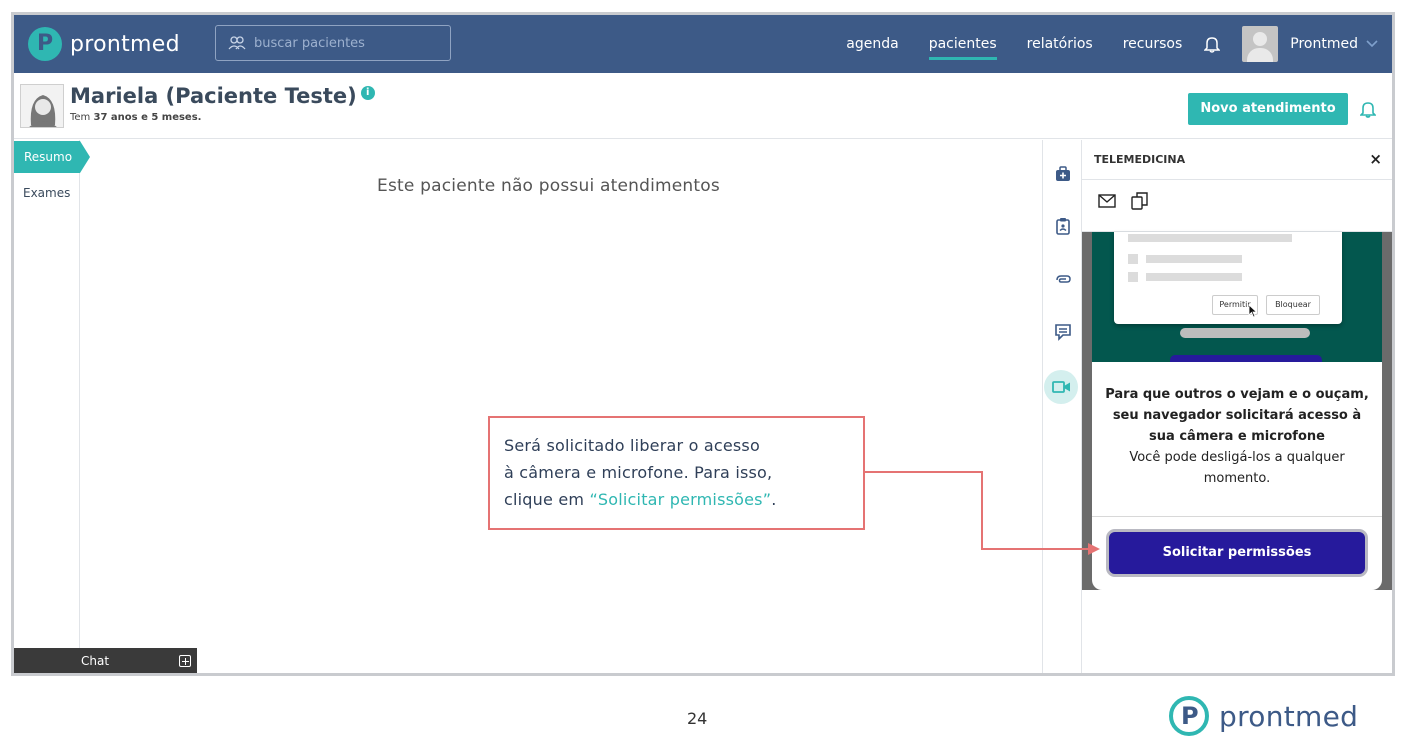 This screenshot has width=1409, height=756. I want to click on search-placeholder: buscar pacientes, so click(309, 43).